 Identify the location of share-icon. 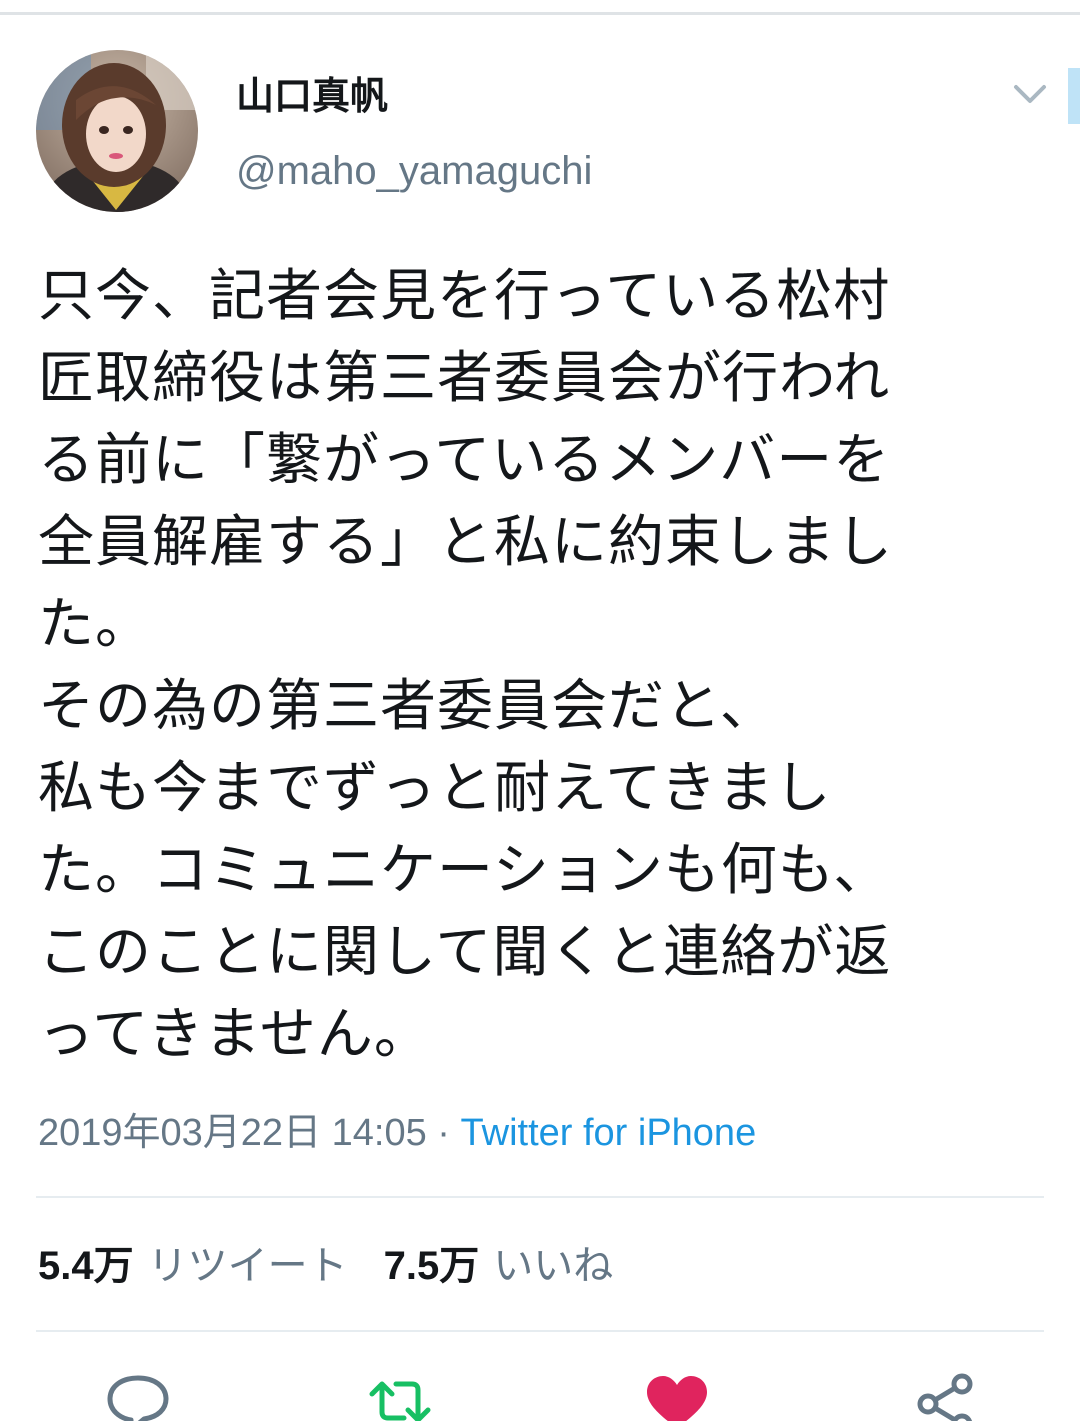
(945, 1397).